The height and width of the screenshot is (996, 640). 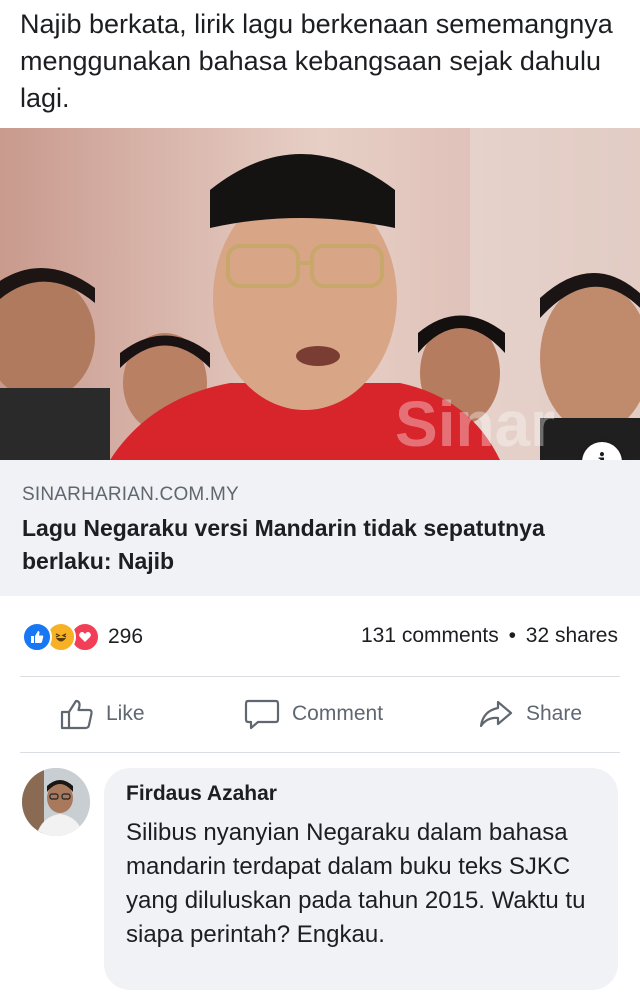 I want to click on reaction-summary: 296, so click(x=82, y=637).